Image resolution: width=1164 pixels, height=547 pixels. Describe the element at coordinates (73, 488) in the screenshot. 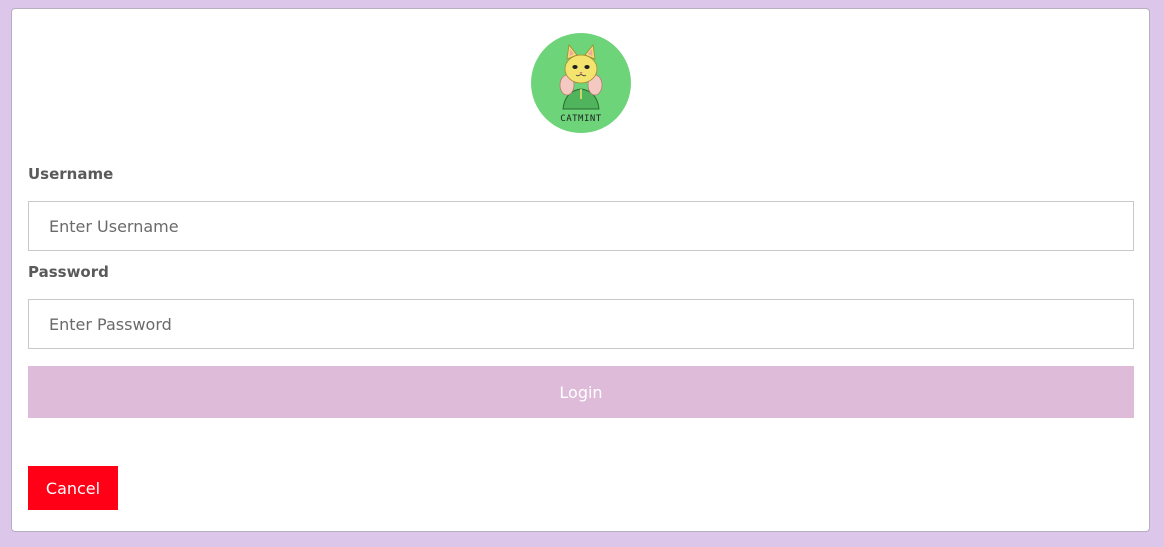

I see `cancel-button: Cancel` at that location.